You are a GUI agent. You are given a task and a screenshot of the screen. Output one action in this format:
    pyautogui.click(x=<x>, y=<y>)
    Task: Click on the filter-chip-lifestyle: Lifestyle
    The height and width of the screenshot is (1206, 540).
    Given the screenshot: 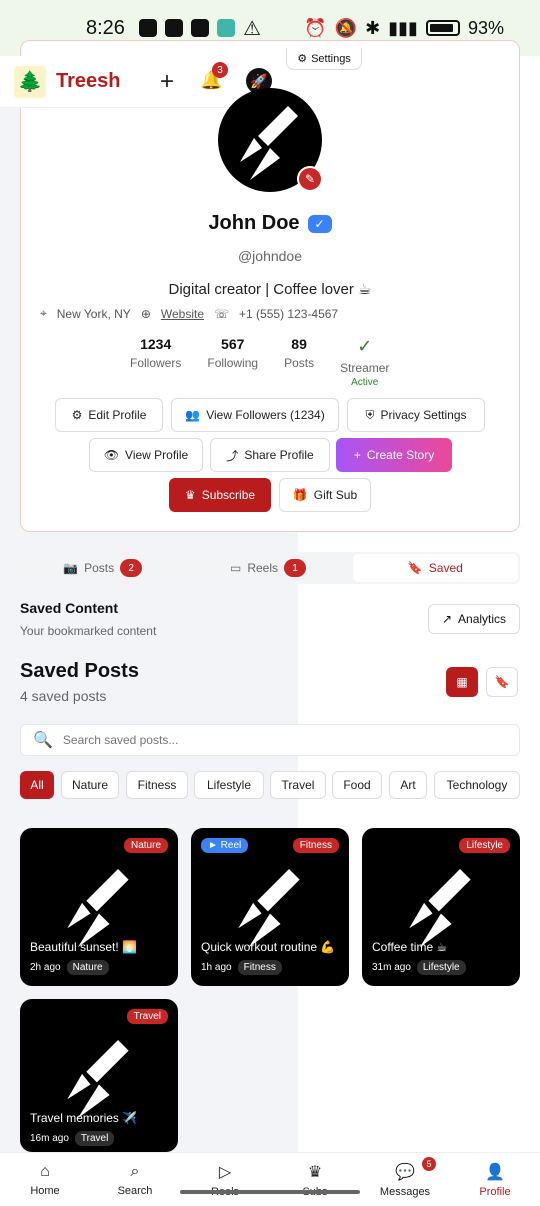 What is the action you would take?
    pyautogui.click(x=229, y=785)
    